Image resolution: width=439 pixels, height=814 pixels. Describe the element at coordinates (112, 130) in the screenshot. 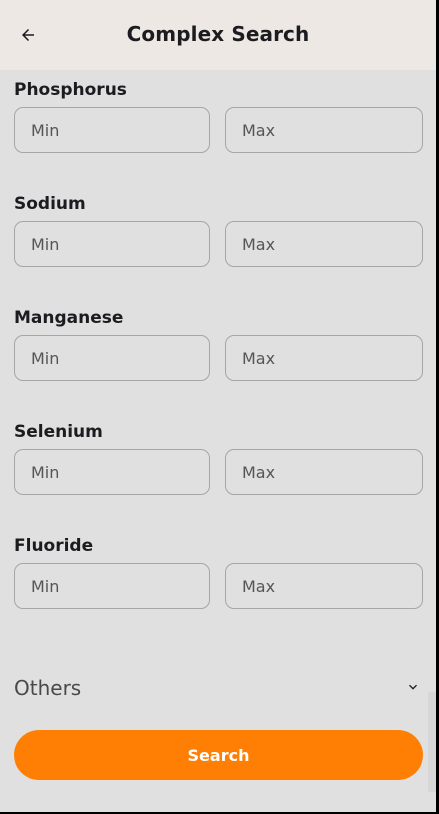

I see `phosphorus-min-input` at that location.